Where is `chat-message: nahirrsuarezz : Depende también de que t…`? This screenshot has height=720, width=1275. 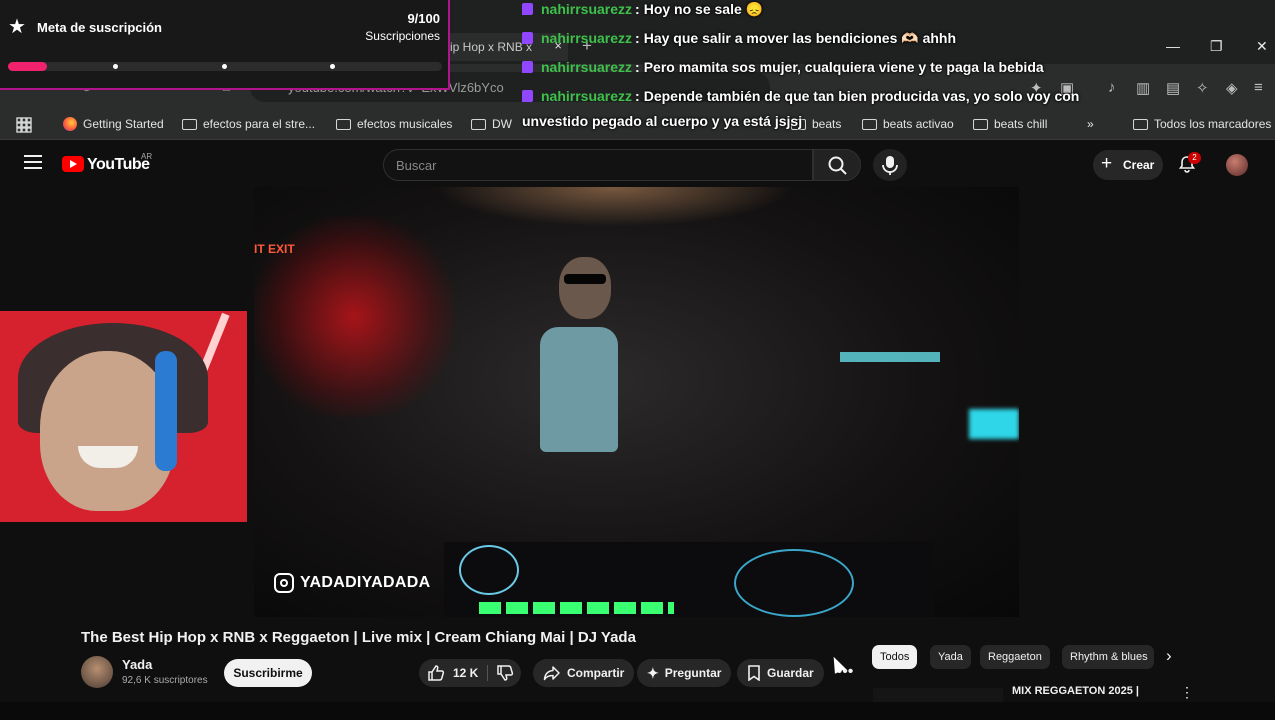 chat-message: nahirrsuarezz : Depende también de que t… is located at coordinates (800, 96).